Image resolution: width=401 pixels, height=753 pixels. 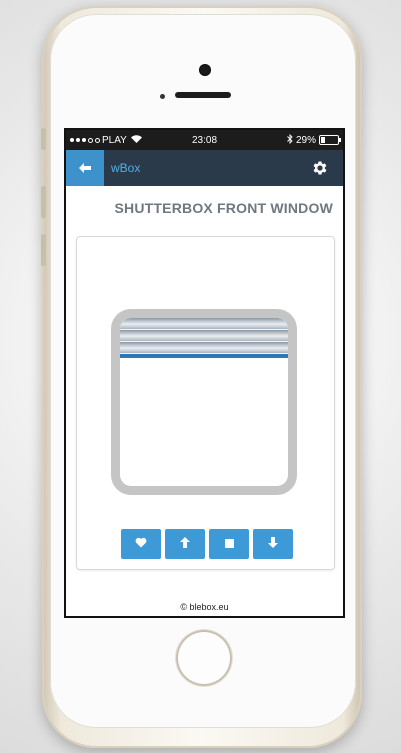 I want to click on arrow-down-icon, so click(x=273, y=544).